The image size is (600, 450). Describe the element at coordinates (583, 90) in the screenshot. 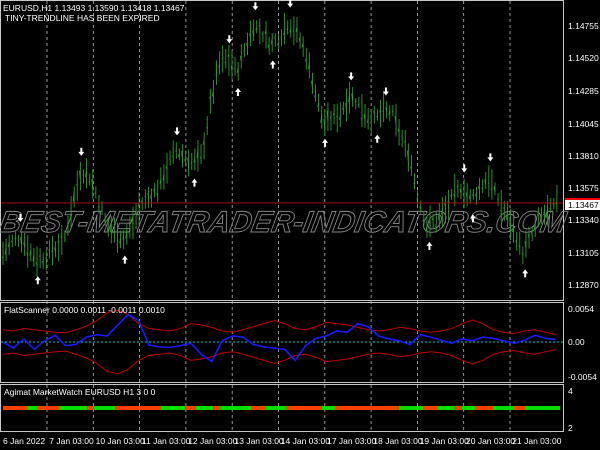

I see `price-tick-label: 1.14285` at that location.